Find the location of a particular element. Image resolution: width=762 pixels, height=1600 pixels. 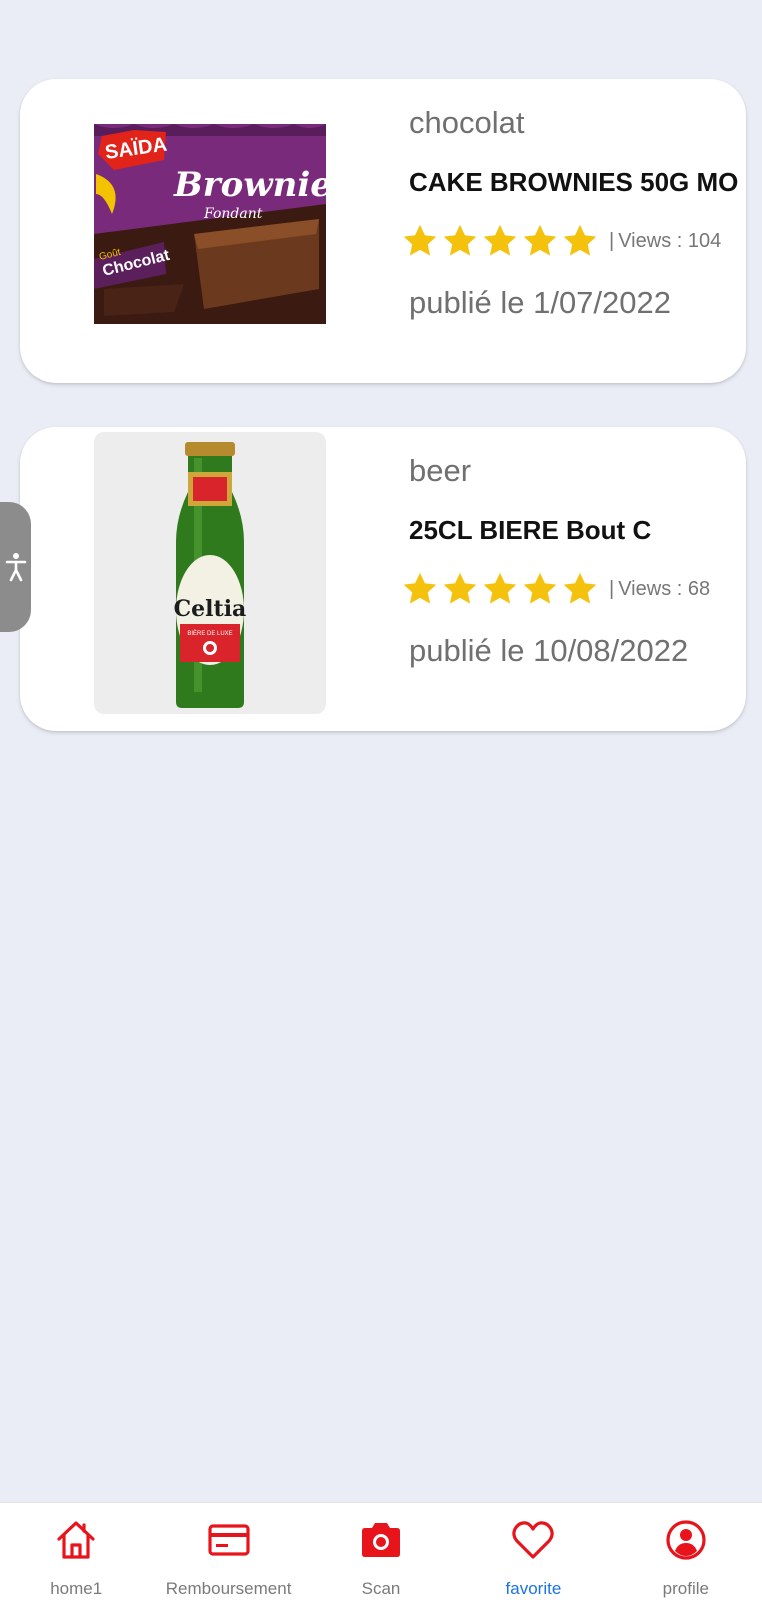

nav-remboursement-label: Remboursement is located at coordinates (228, 1588).